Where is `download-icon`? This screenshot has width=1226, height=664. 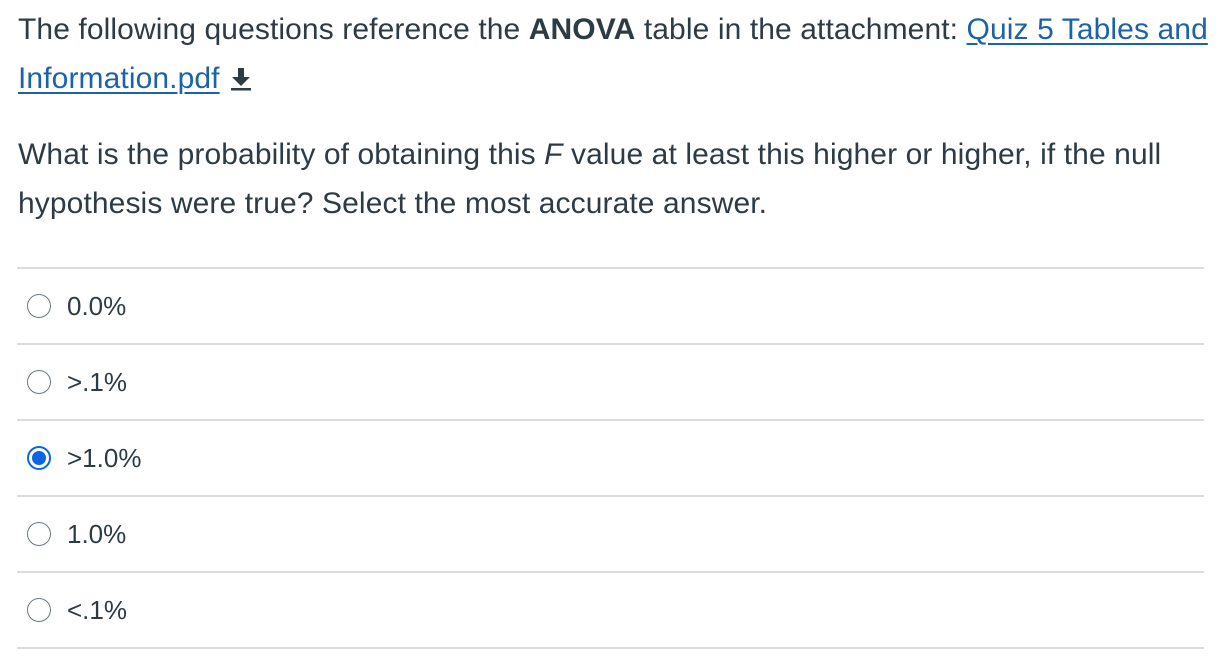
download-icon is located at coordinates (241, 74).